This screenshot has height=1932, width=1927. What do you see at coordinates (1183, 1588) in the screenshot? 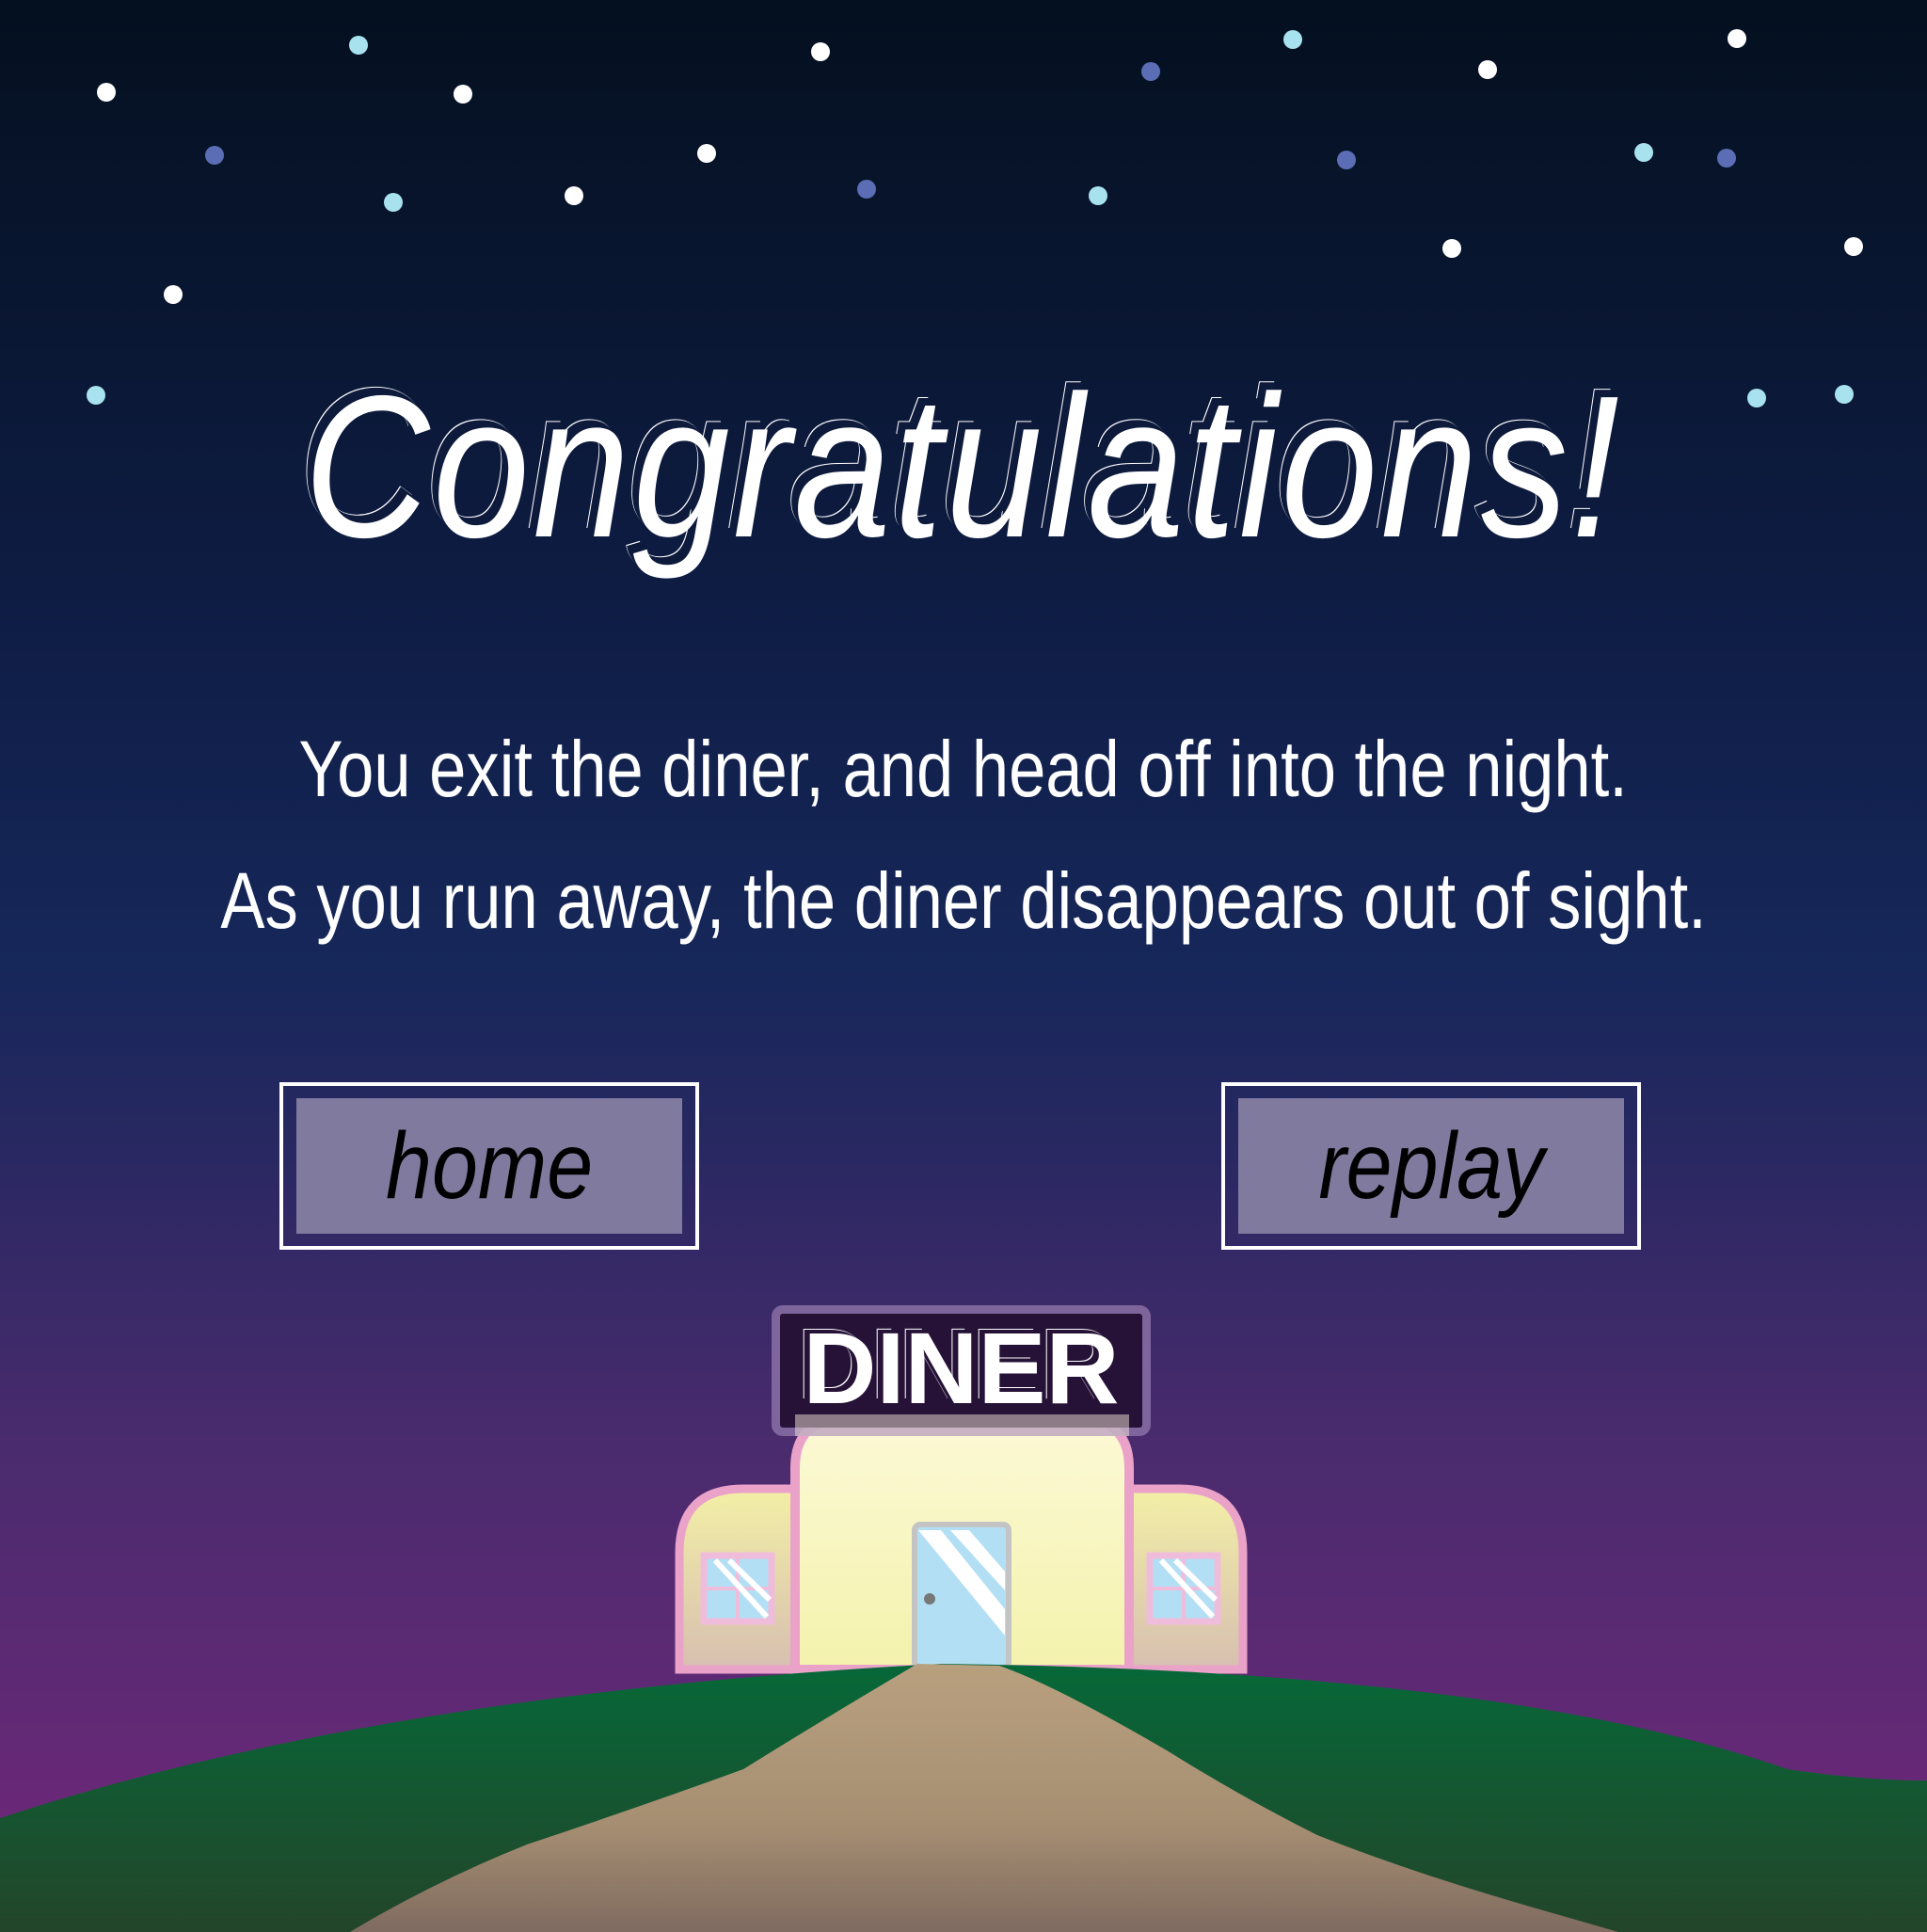
I see `window-right` at bounding box center [1183, 1588].